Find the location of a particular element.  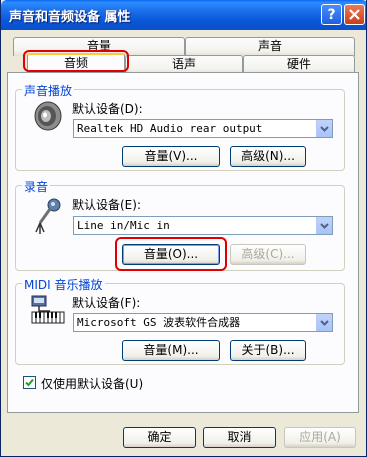

cancel-button: 取消 is located at coordinates (239, 437).